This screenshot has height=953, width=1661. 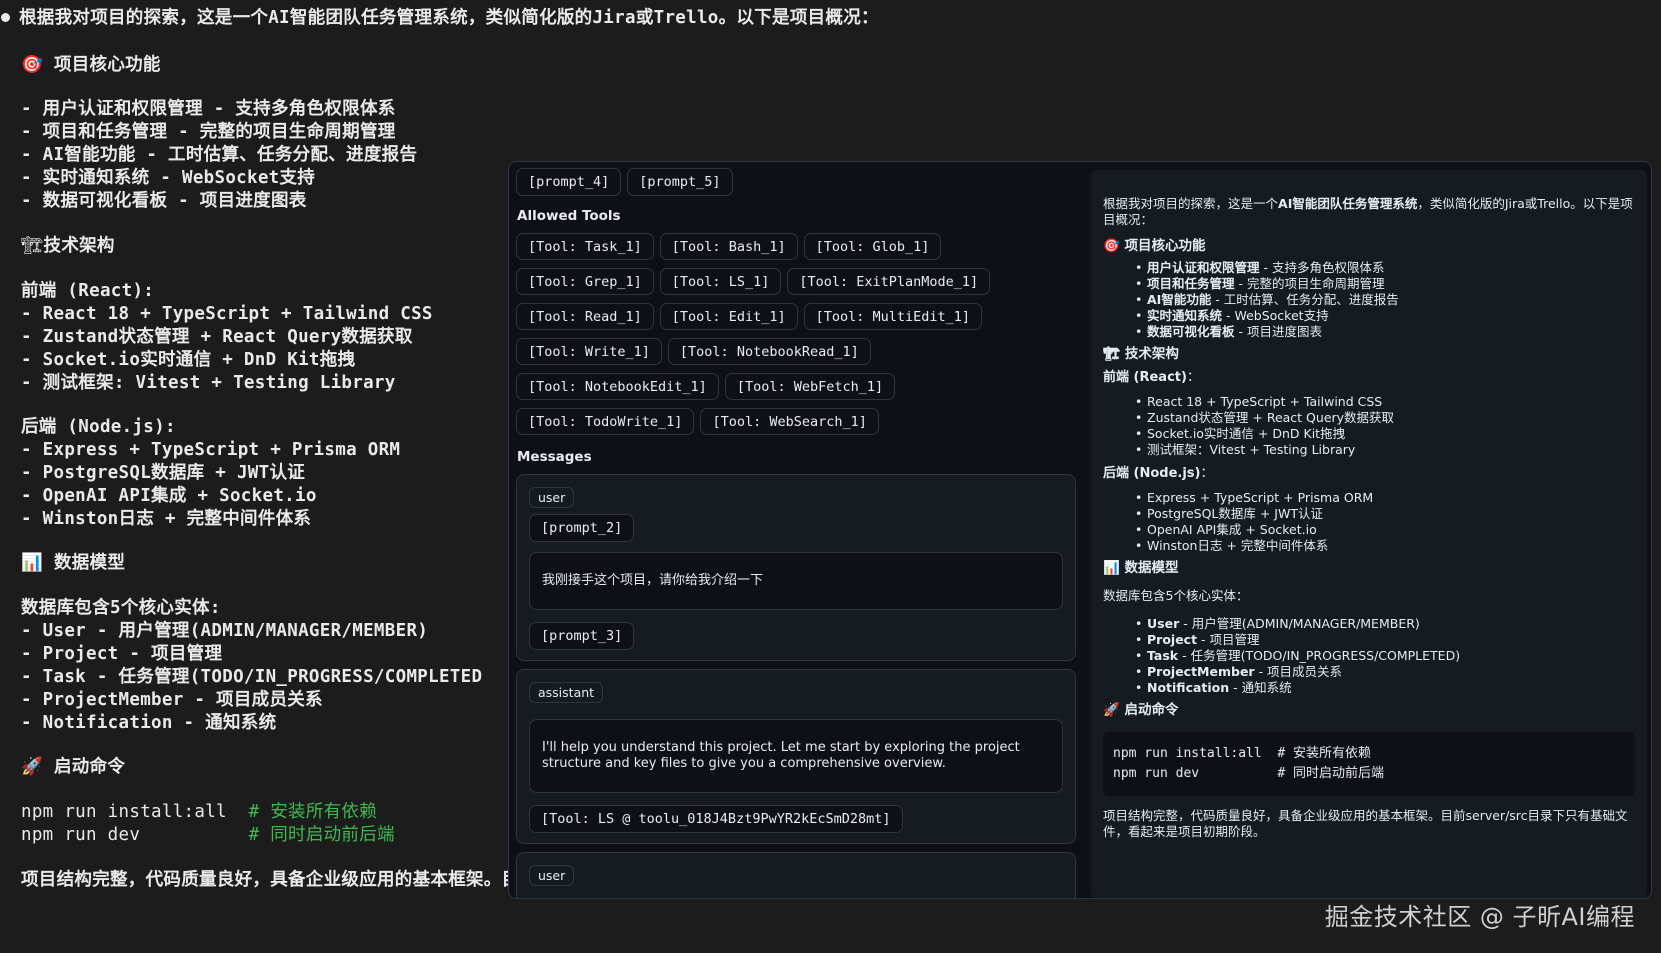 I want to click on rocket-icon: 🚀, so click(x=32, y=767).